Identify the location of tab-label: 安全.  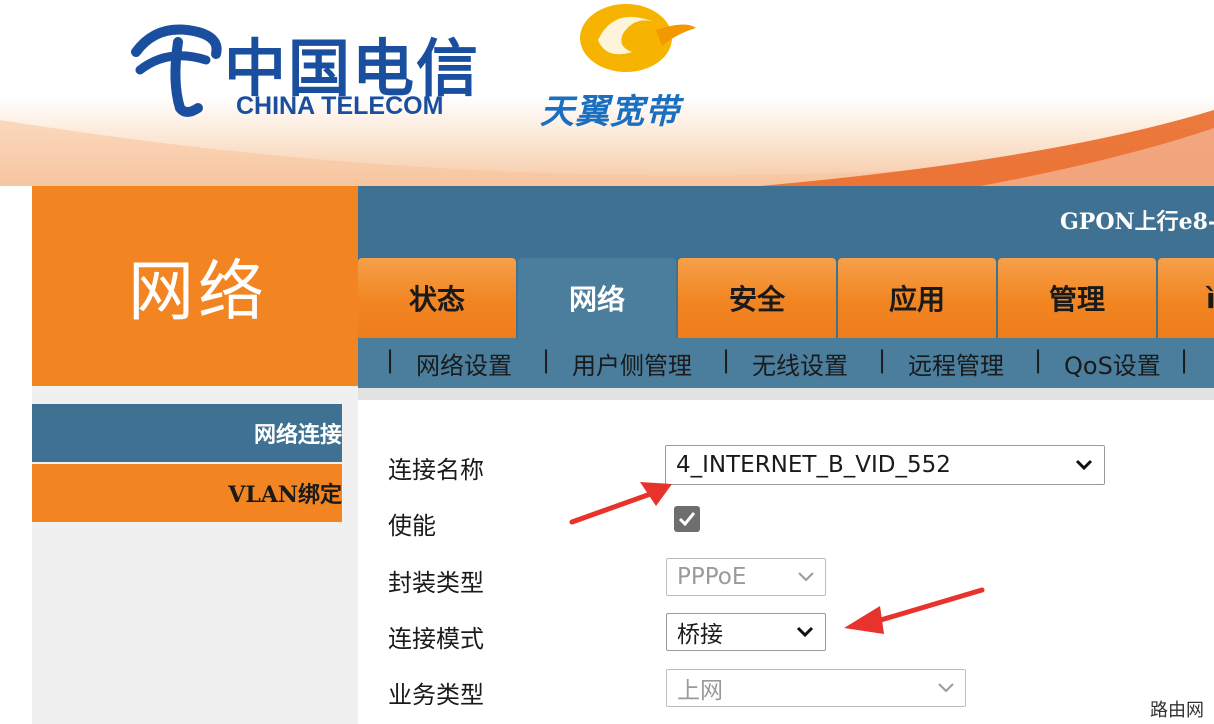
(756, 299).